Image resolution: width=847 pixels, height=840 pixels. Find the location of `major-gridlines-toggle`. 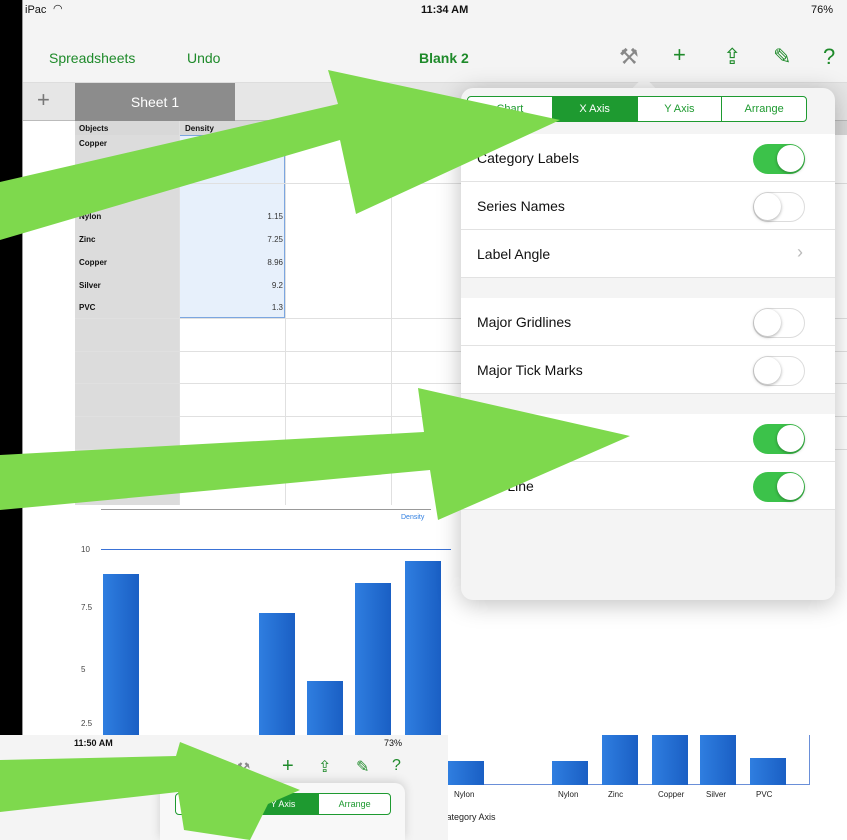

major-gridlines-toggle is located at coordinates (779, 323).